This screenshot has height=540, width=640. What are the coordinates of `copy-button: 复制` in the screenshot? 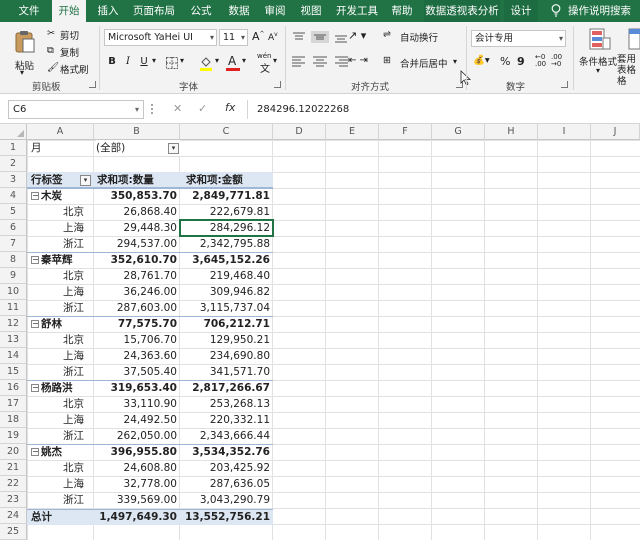 It's located at (69, 52).